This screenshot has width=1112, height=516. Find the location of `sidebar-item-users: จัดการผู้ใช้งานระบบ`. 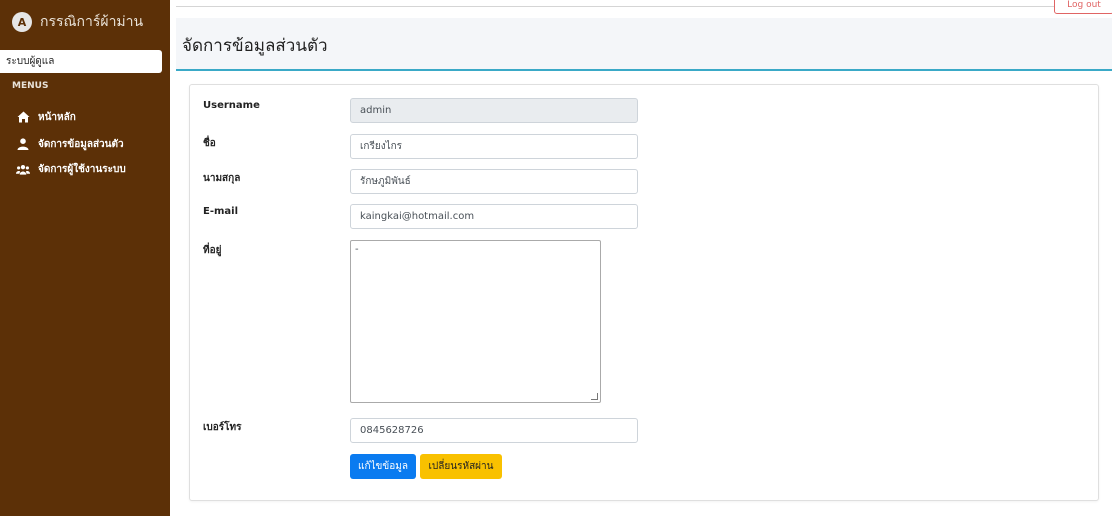

sidebar-item-users: จัดการผู้ใช้งานระบบ is located at coordinates (71, 169).